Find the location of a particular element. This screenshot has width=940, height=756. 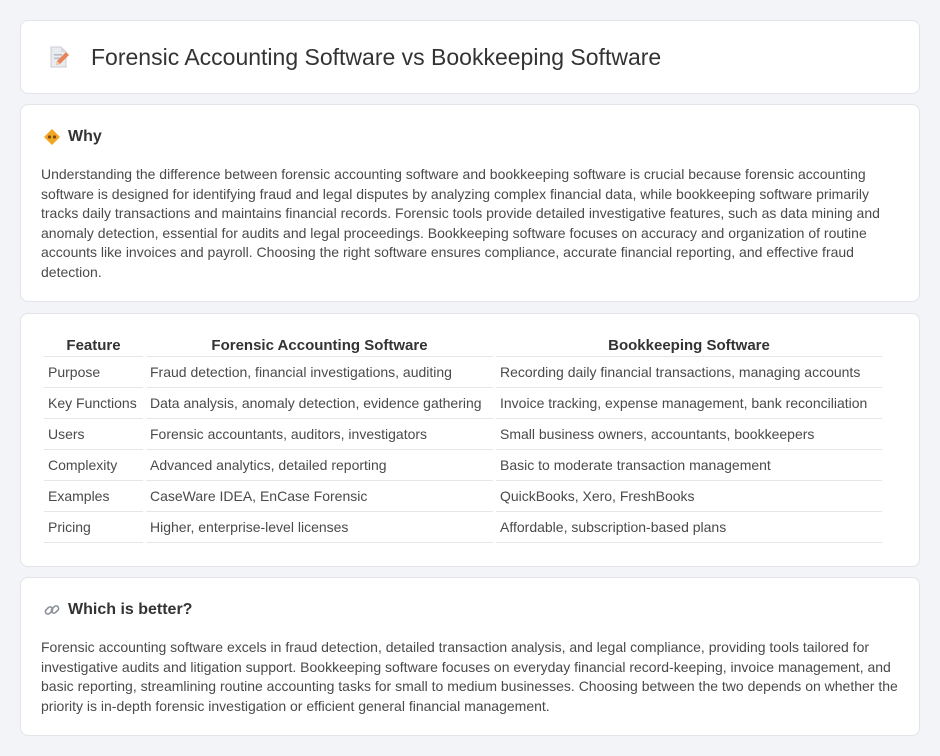

row-forensic: Higher, enterprise-level licenses is located at coordinates (319, 527).